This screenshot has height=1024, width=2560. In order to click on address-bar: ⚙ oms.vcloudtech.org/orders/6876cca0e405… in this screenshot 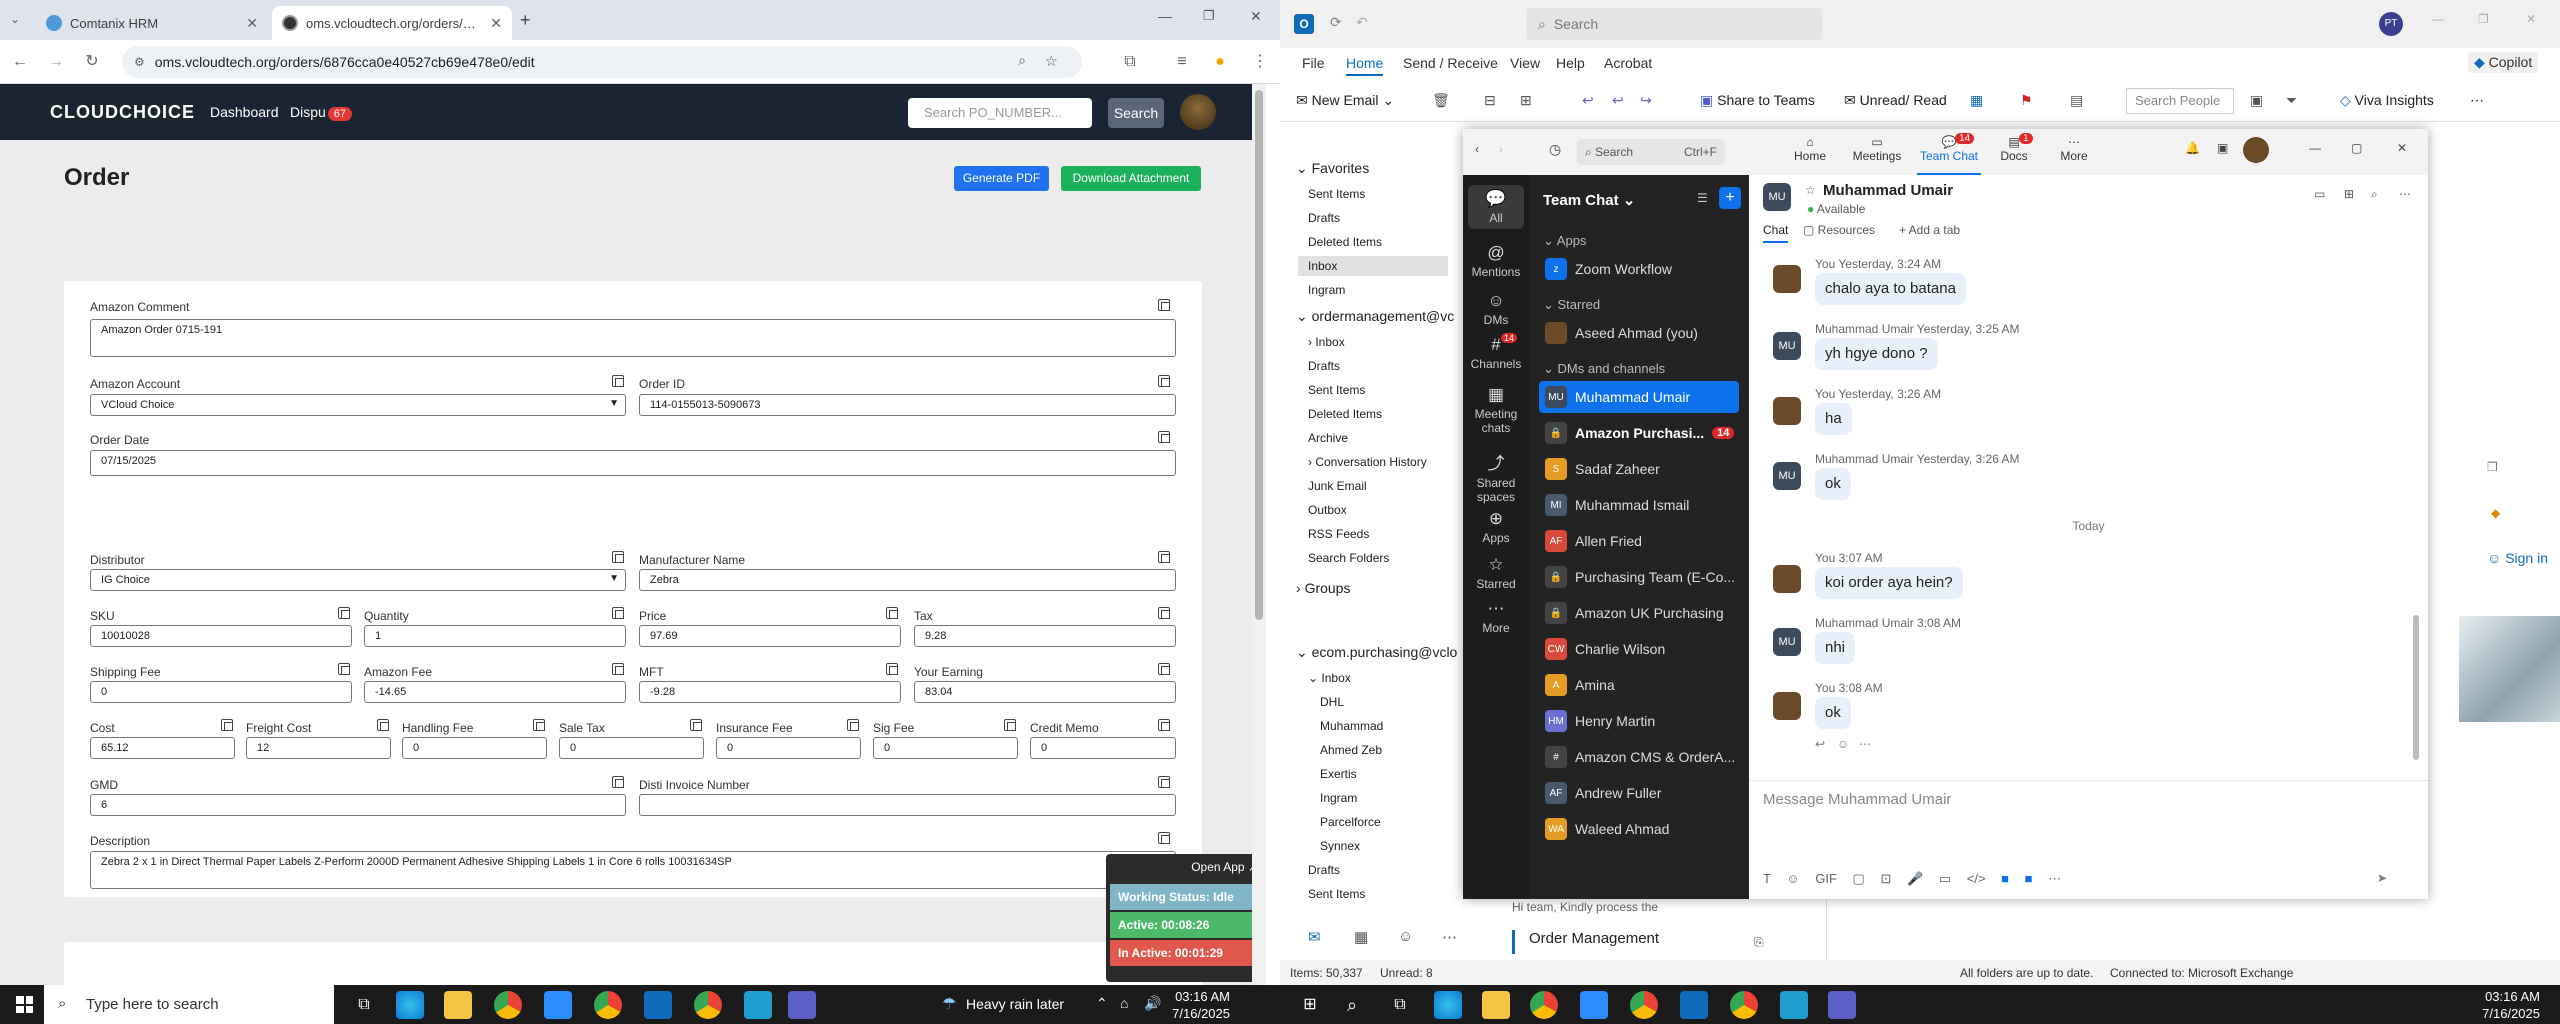, I will do `click(602, 62)`.